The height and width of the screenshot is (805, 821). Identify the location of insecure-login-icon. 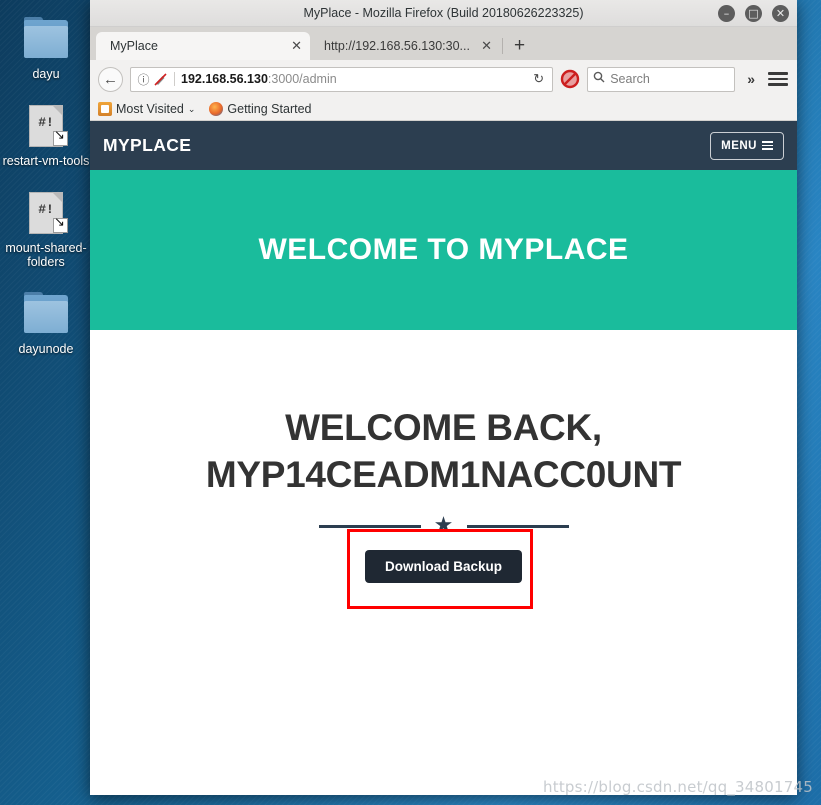
(160, 79).